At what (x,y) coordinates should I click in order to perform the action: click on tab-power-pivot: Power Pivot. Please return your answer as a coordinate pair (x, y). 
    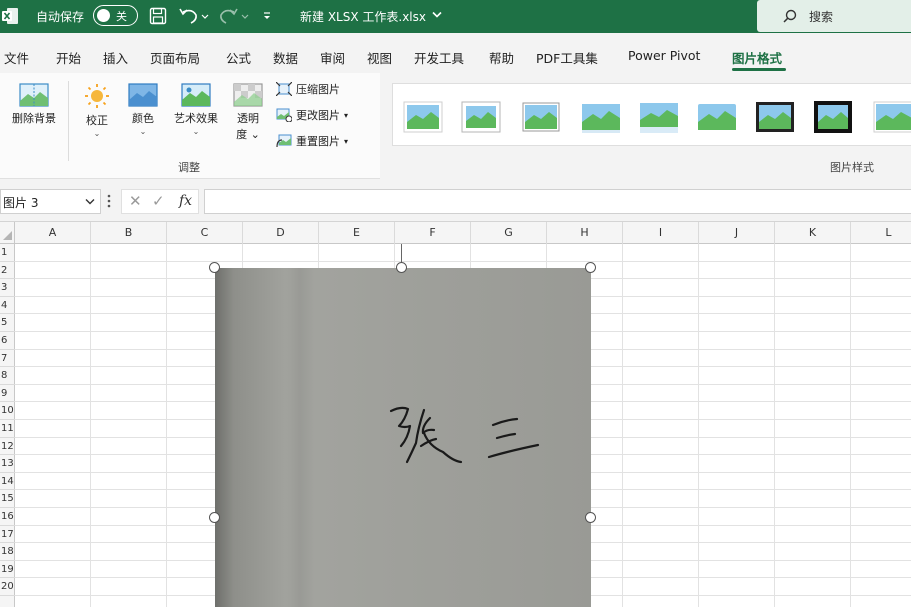
    Looking at the image, I should click on (664, 55).